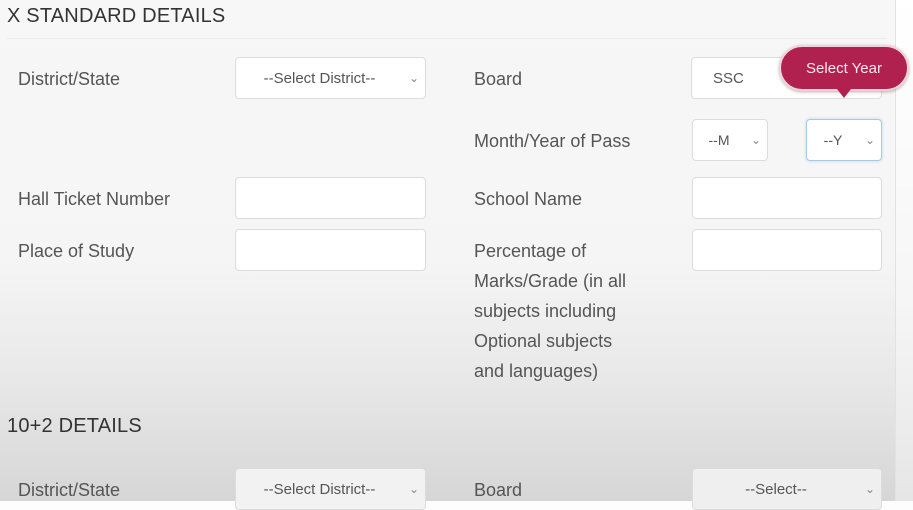 The height and width of the screenshot is (510, 913). What do you see at coordinates (528, 199) in the screenshot?
I see `school-name-label: School Name` at bounding box center [528, 199].